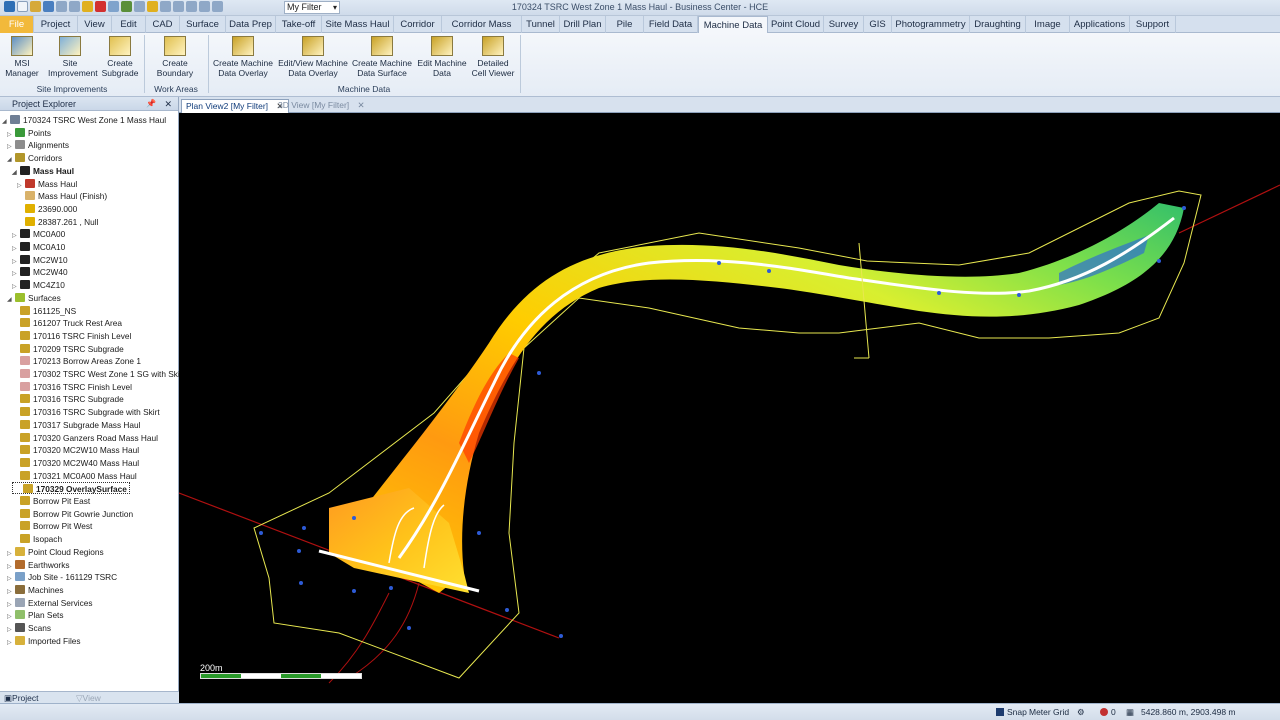 The width and height of the screenshot is (1280, 720). I want to click on detailed-cell-viewer-button: Detailed Cell Viewer, so click(493, 56).